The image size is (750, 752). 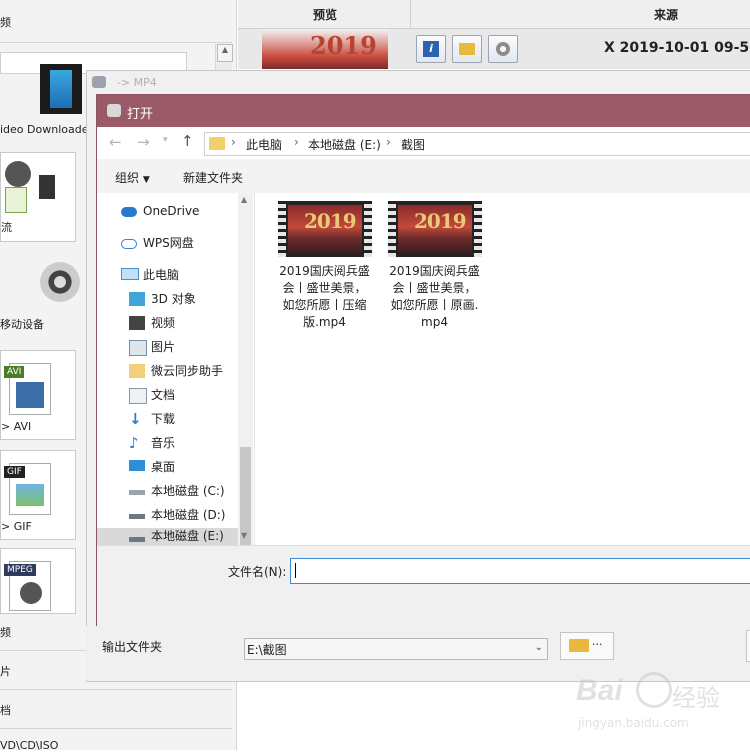 What do you see at coordinates (599, 690) in the screenshot?
I see `watermark-brand: Bai` at bounding box center [599, 690].